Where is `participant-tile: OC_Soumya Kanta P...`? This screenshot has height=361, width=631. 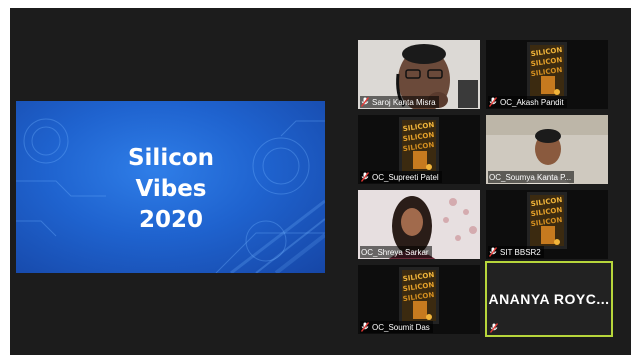
participant-tile: OC_Soumya Kanta P... is located at coordinates (547, 149).